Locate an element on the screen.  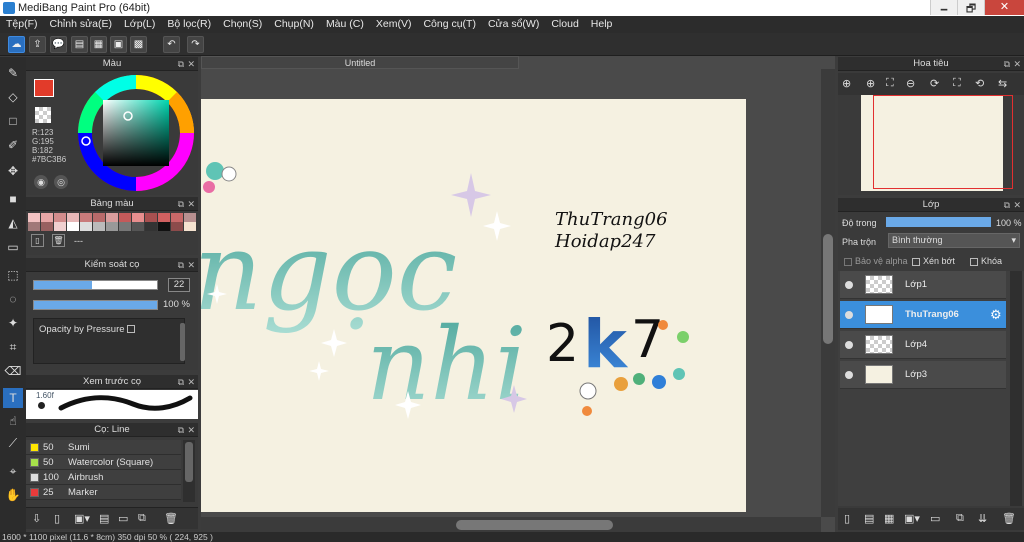
navigator-thumbnail is located at coordinates (937, 143).